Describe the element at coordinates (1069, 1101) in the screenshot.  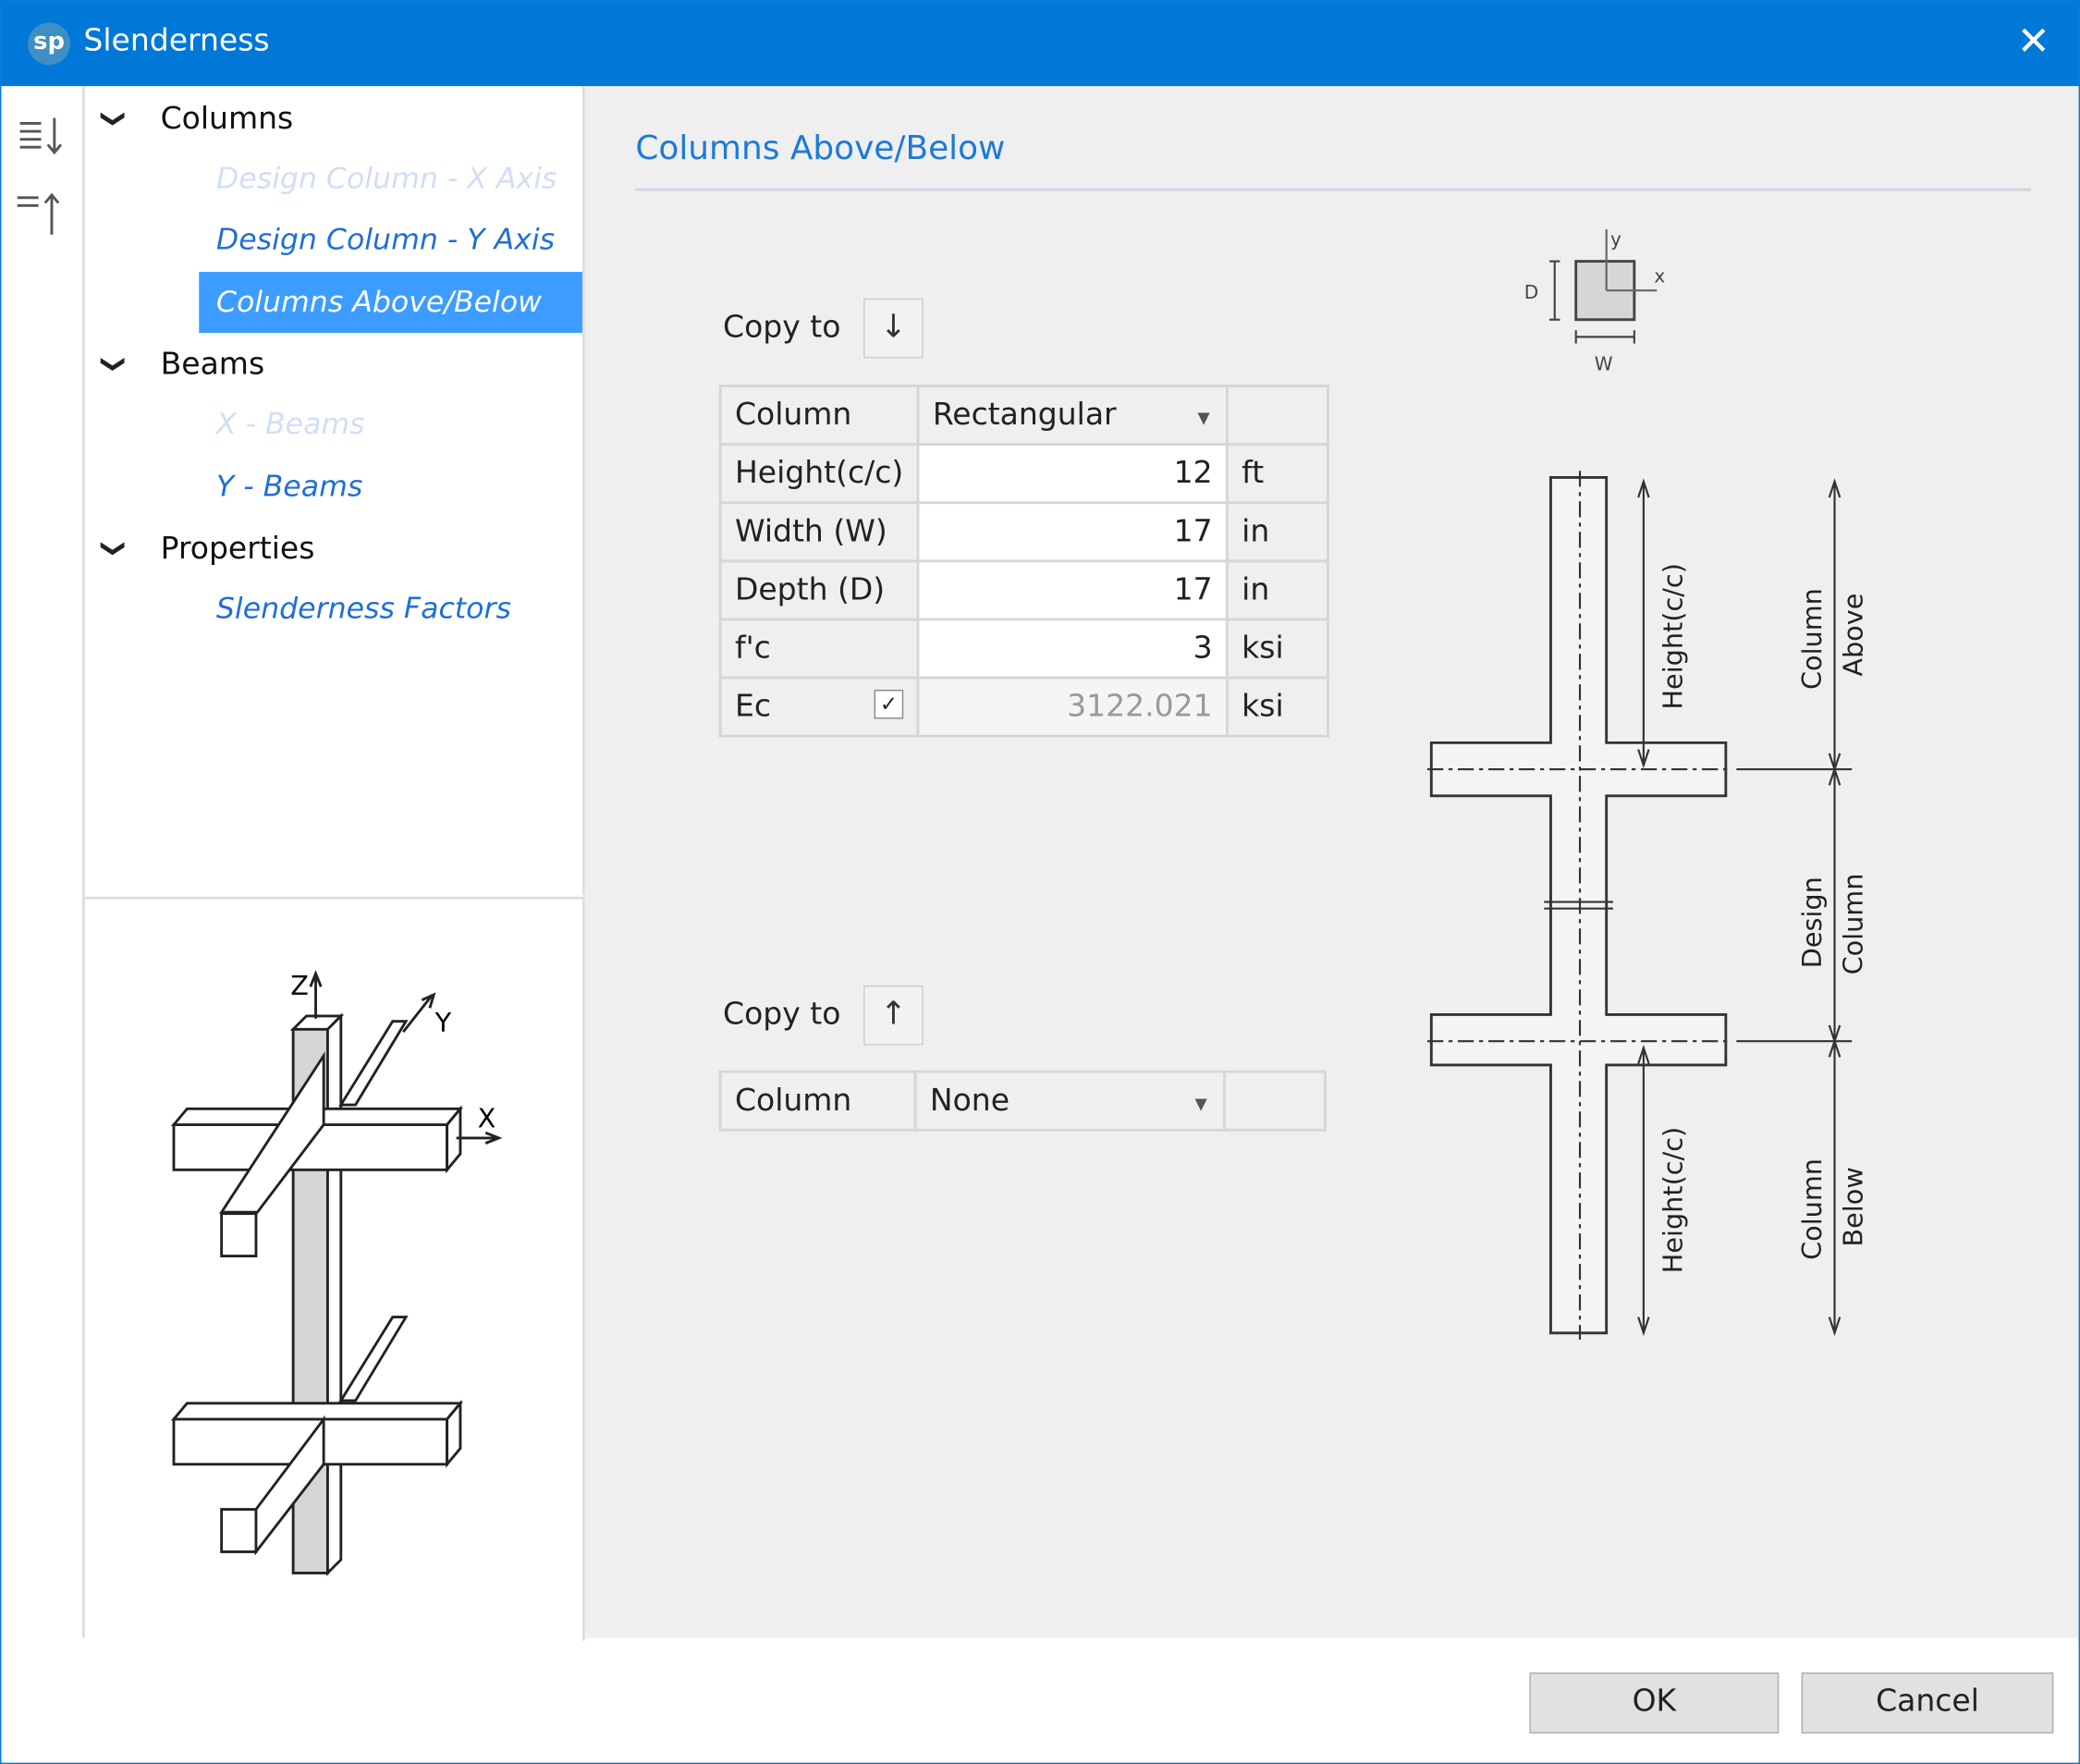
I see `column-below-dropdown: None ▼` at that location.